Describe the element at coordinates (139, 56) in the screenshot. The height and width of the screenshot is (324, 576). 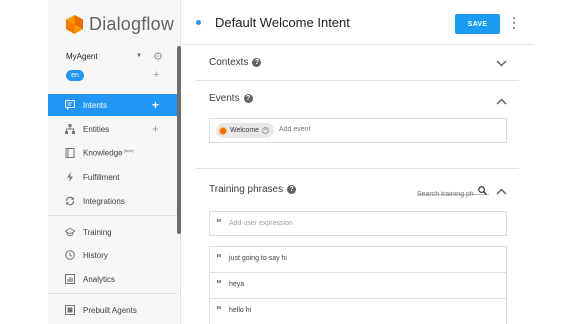
I see `caret-down-icon: ▼` at that location.